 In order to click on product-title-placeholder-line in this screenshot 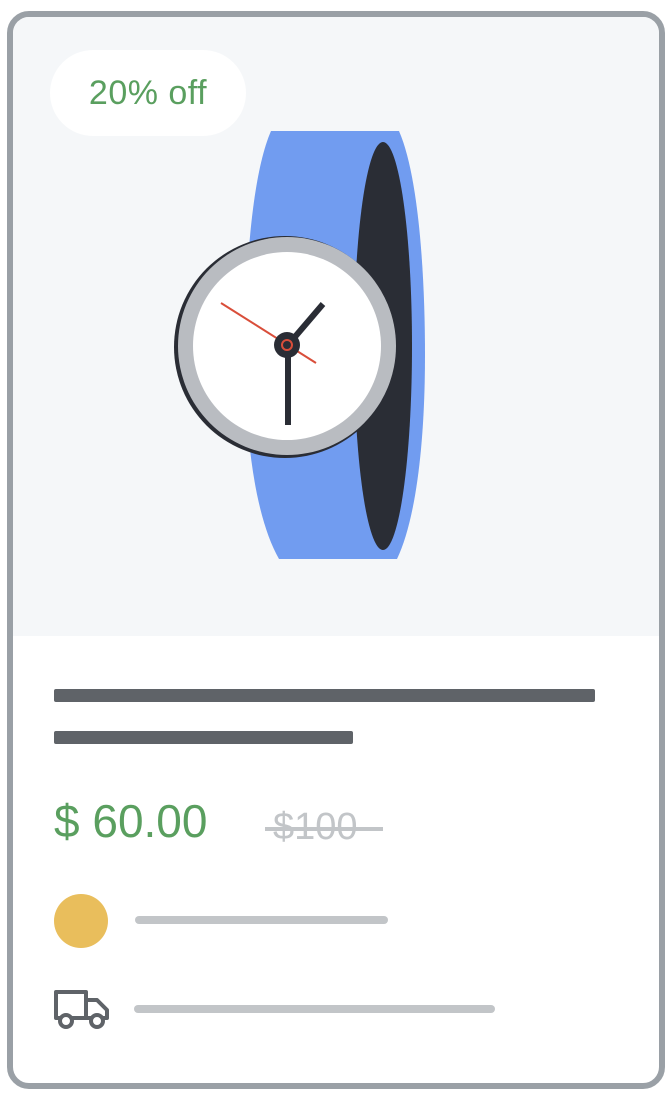, I will do `click(324, 695)`.